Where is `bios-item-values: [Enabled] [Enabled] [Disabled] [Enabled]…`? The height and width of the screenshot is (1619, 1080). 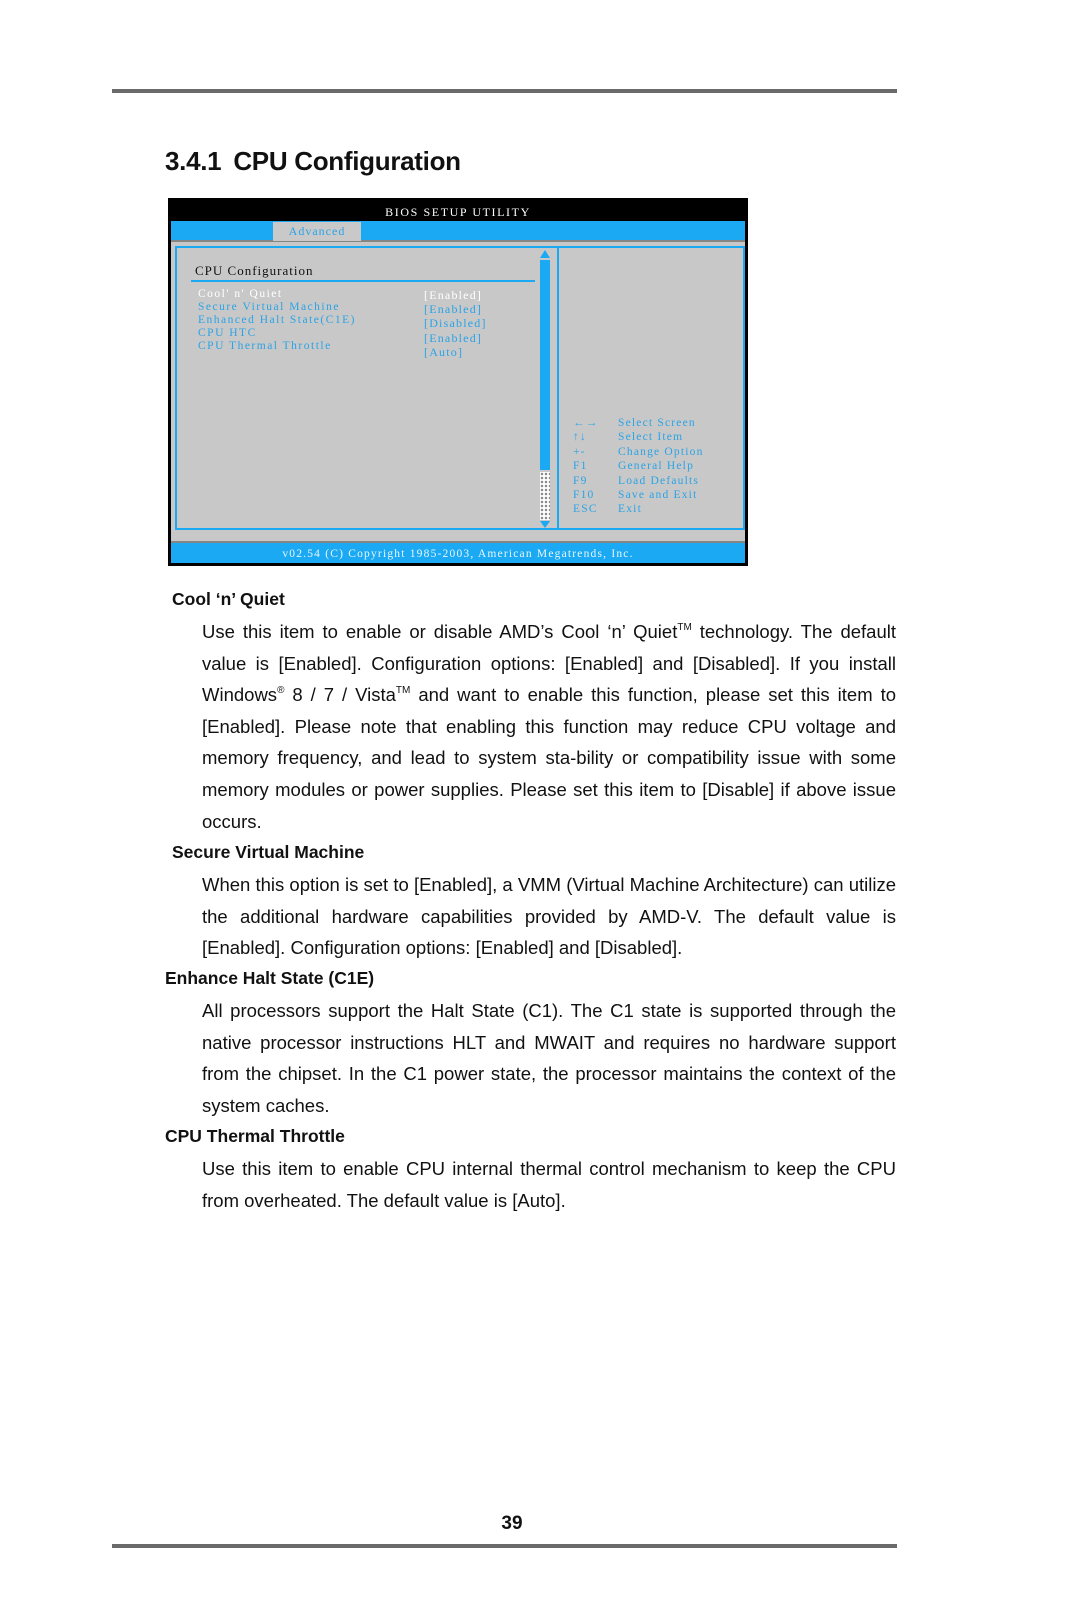
bios-item-values: [Enabled] [Enabled] [Disabled] [Enabled]… is located at coordinates (455, 323).